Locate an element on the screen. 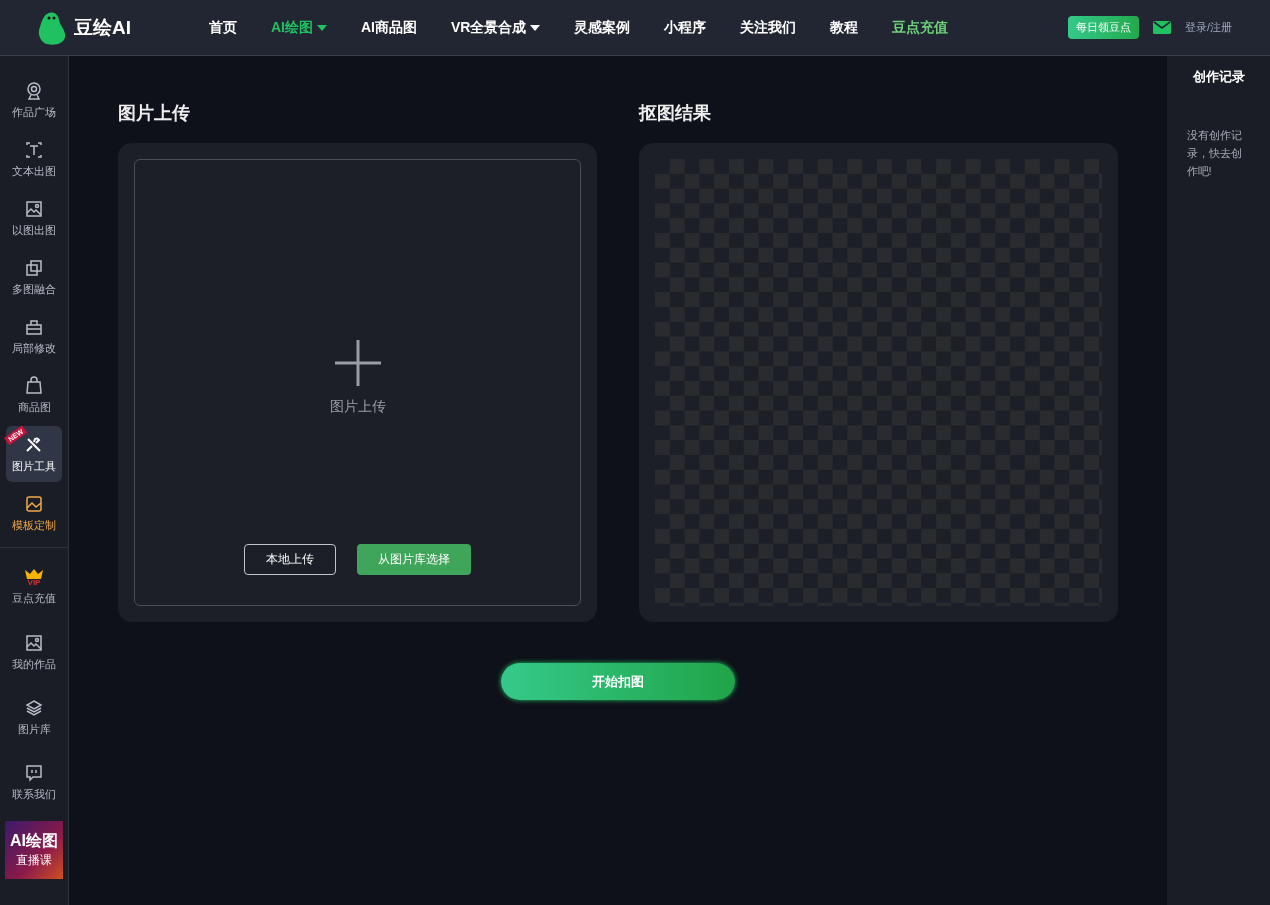 This screenshot has width=1270, height=905. vip-label: VIP is located at coordinates (34, 582).